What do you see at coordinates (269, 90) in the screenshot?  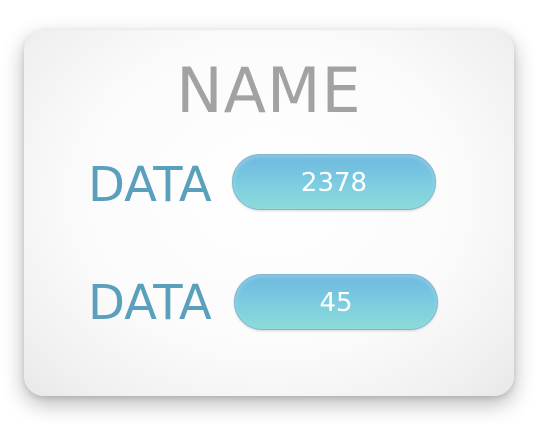 I see `card-title: NAME` at bounding box center [269, 90].